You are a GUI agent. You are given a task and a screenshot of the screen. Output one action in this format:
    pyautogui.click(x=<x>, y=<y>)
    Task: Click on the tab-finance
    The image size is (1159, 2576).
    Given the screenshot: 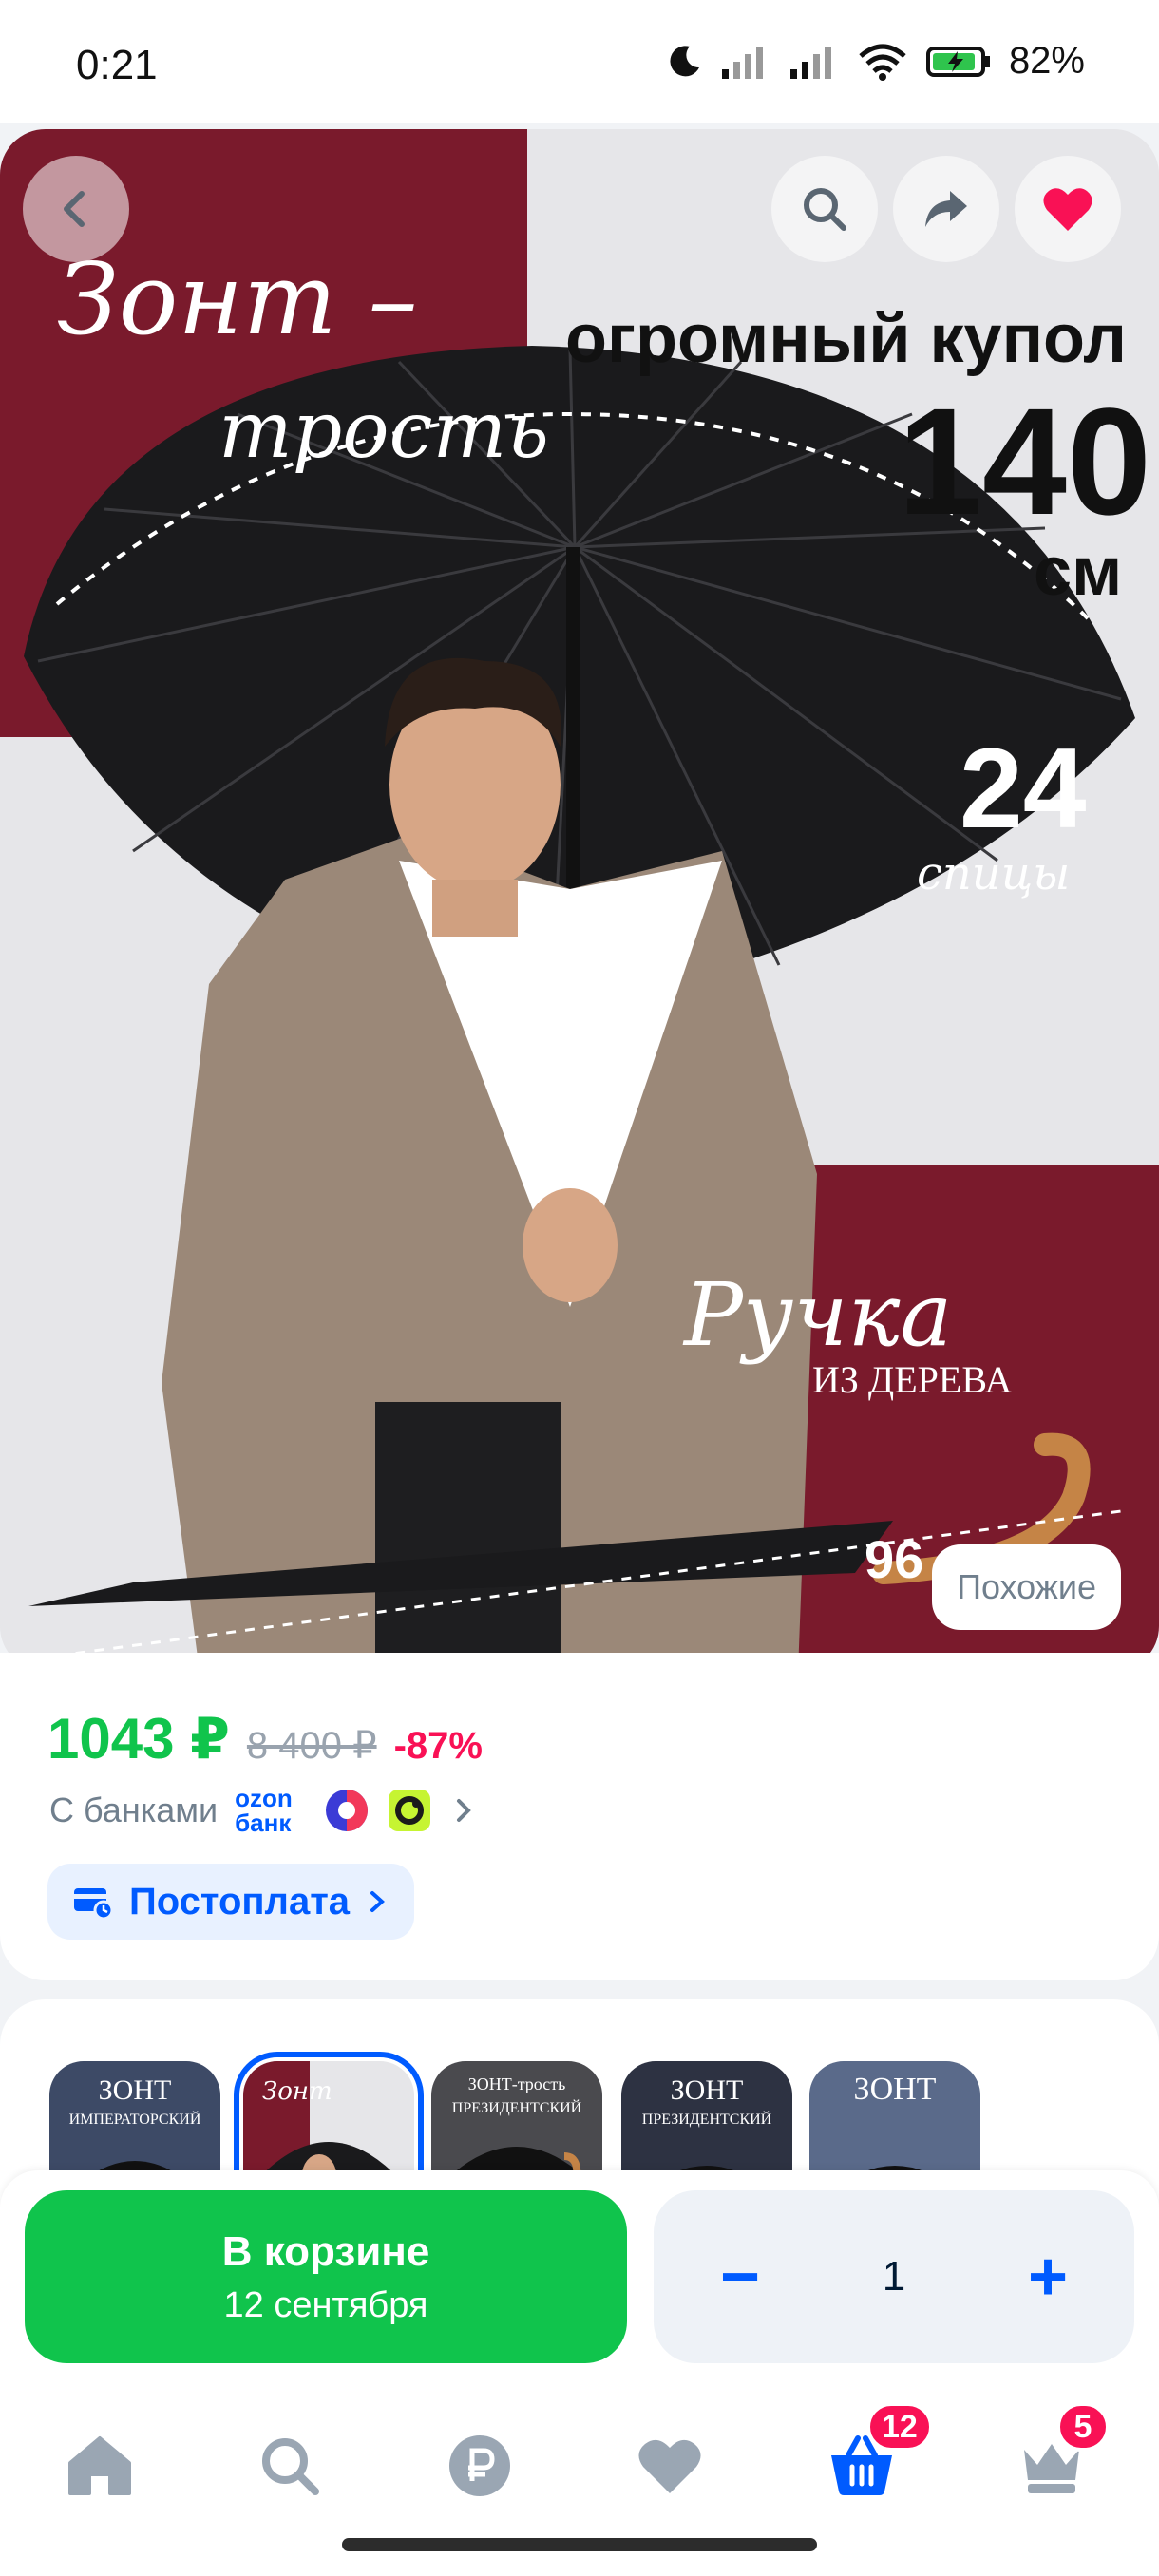 What is the action you would take?
    pyautogui.click(x=479, y=2466)
    